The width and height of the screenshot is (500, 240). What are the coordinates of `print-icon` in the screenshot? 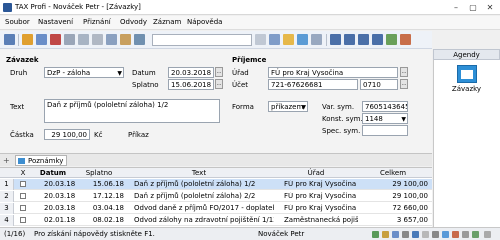 It's located at (97, 39).